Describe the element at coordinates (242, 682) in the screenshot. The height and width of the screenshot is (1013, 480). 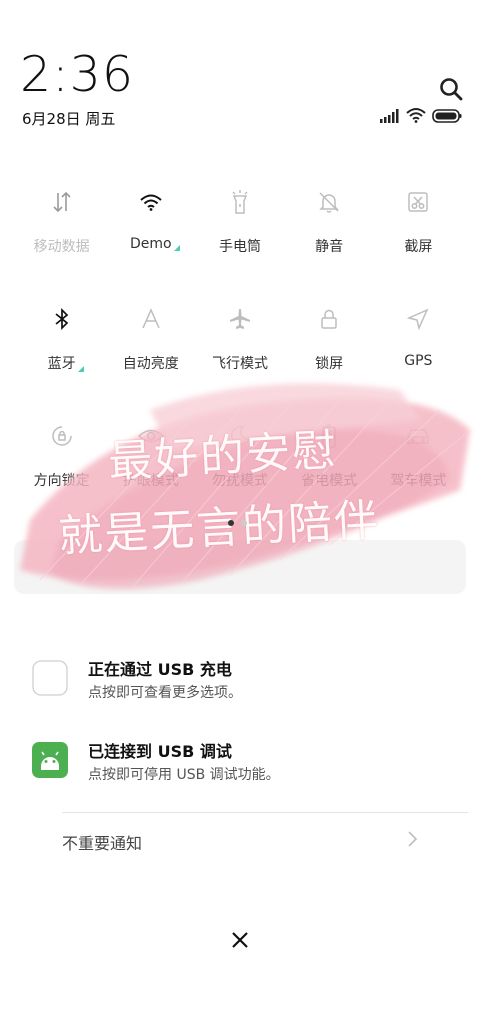
I see `notification-usb-charging: 正在通过 USB 充电 点按即可查看更多选项。` at that location.